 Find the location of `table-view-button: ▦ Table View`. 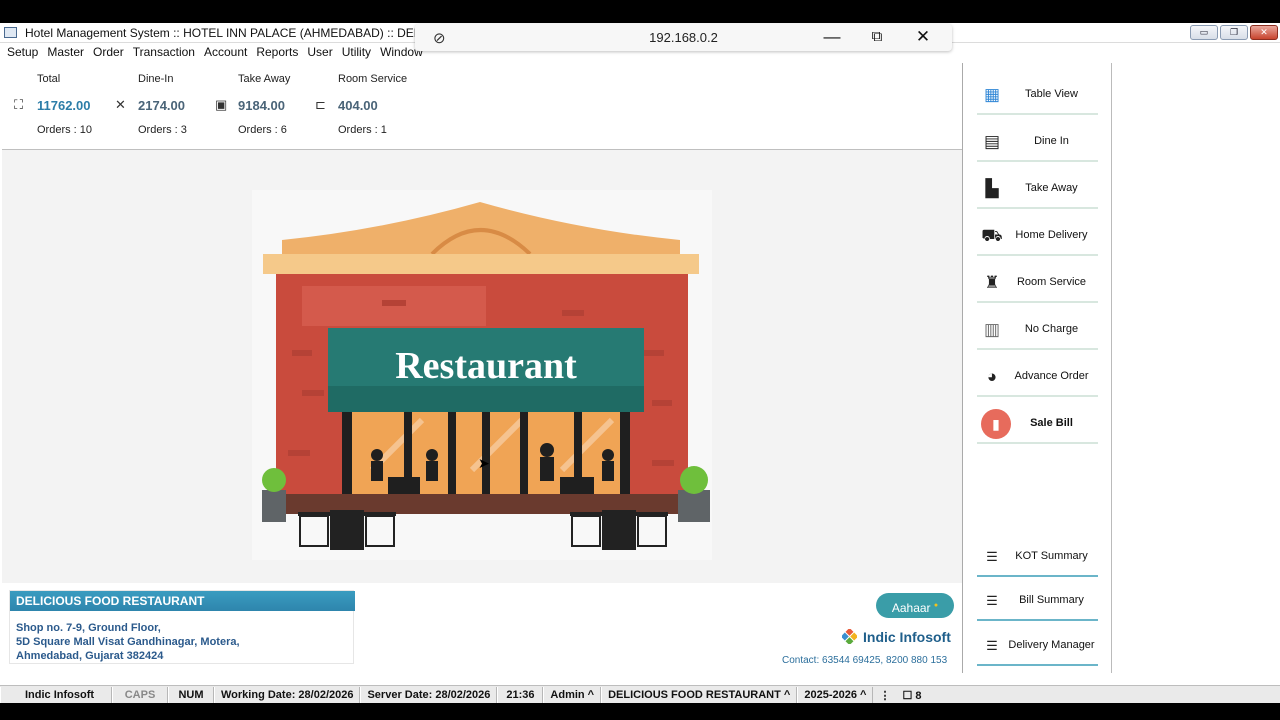

table-view-button: ▦ Table View is located at coordinates (1037, 95).